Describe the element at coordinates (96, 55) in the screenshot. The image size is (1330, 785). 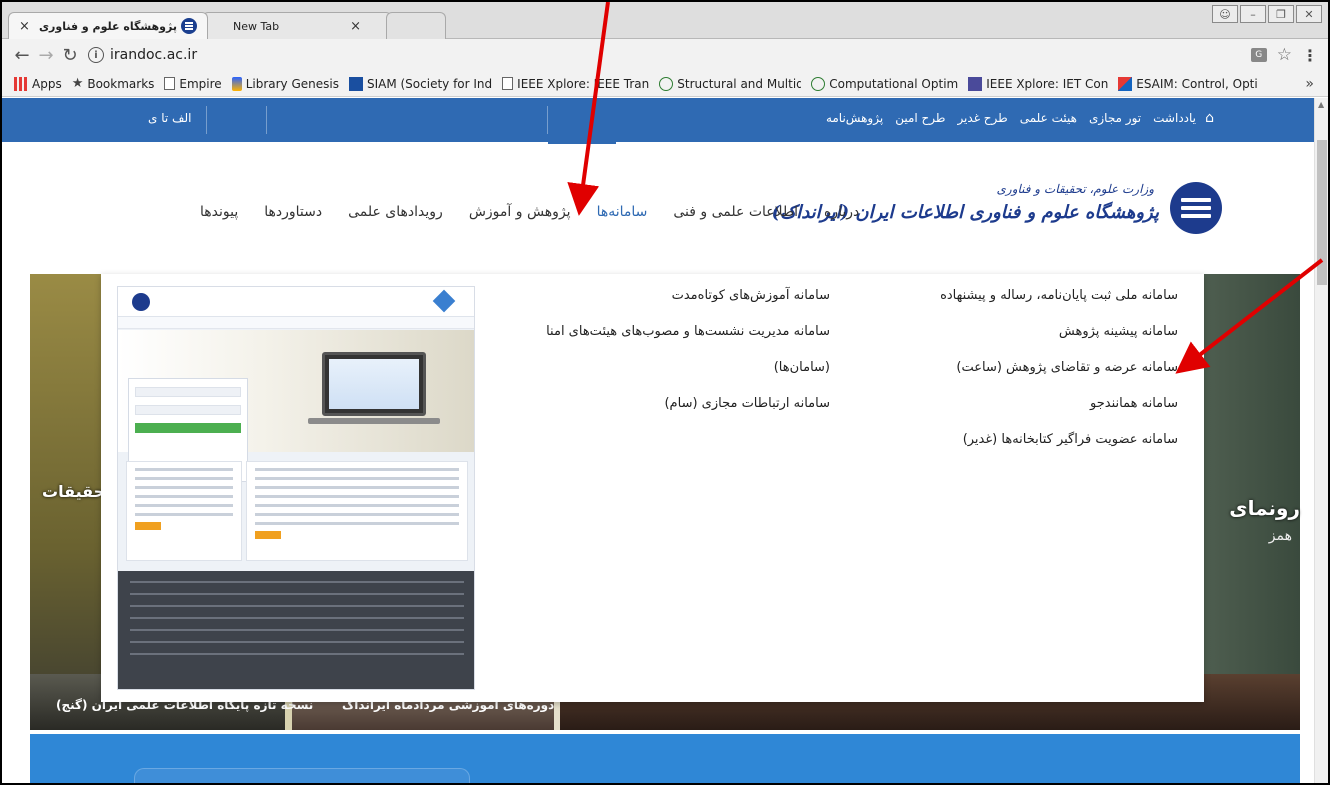
I see `site-info-icon: i` at that location.